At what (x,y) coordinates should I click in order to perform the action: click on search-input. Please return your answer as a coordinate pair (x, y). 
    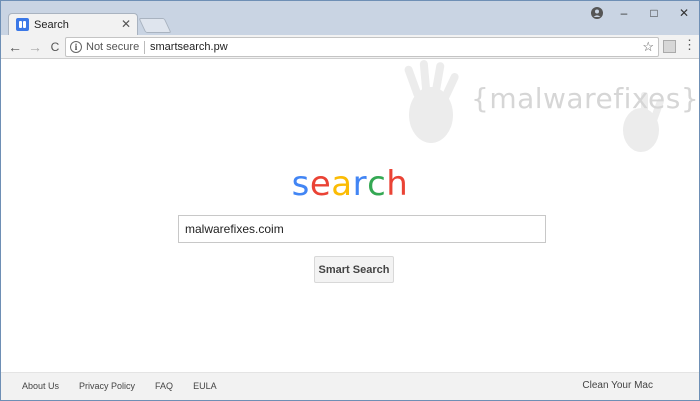
    Looking at the image, I should click on (362, 229).